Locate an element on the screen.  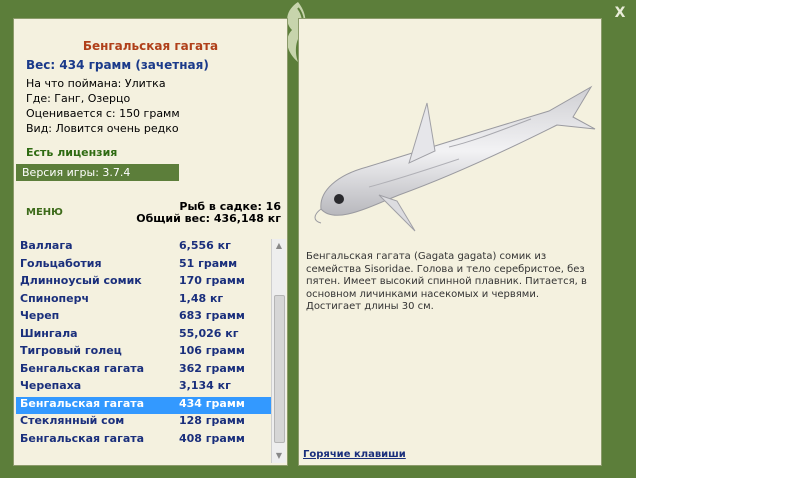
catch-list-item: Тигровый голец 106 грамм is located at coordinates (143, 353).